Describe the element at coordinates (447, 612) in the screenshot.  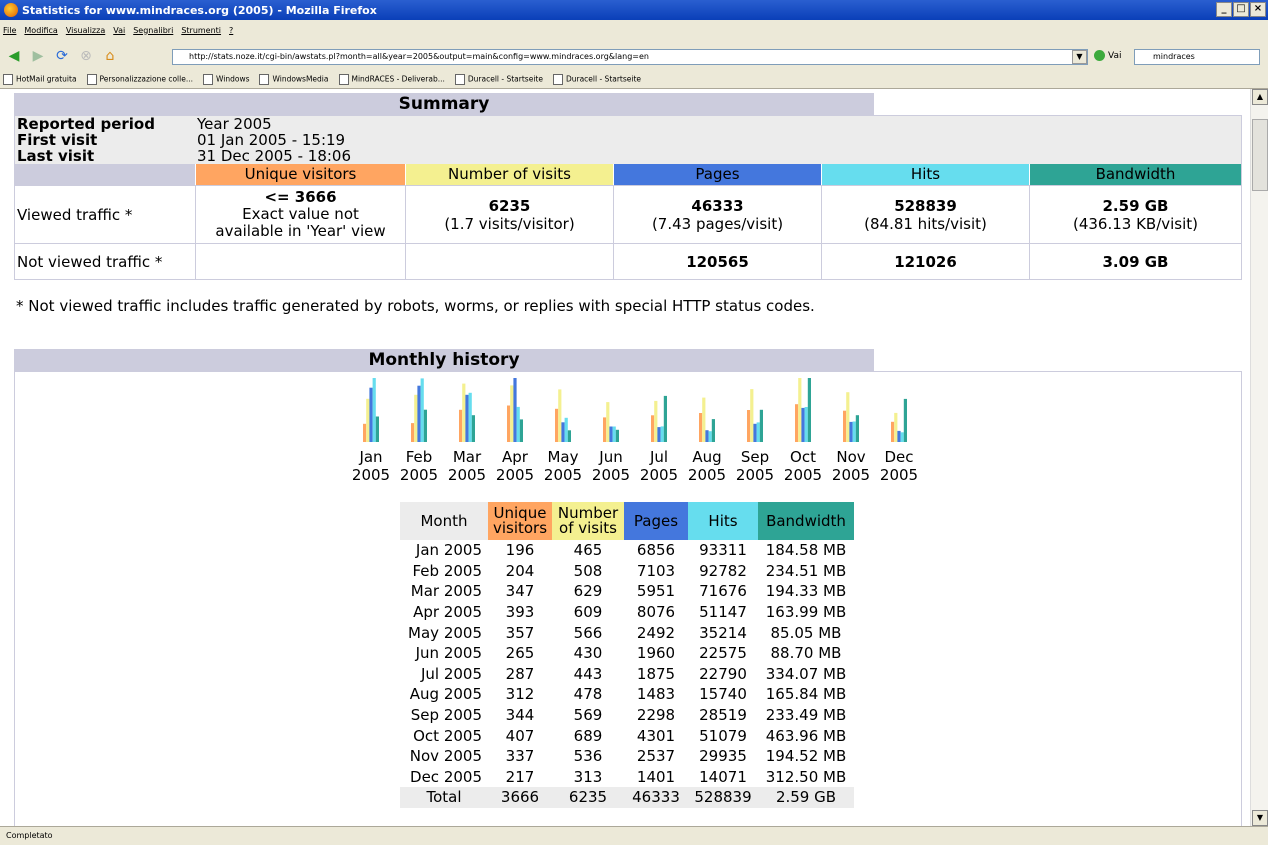
I see `month-cell: Apr 2005` at that location.